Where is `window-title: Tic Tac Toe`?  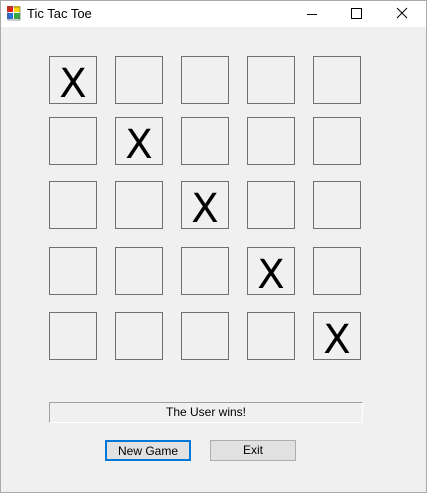
window-title: Tic Tac Toe is located at coordinates (59, 13).